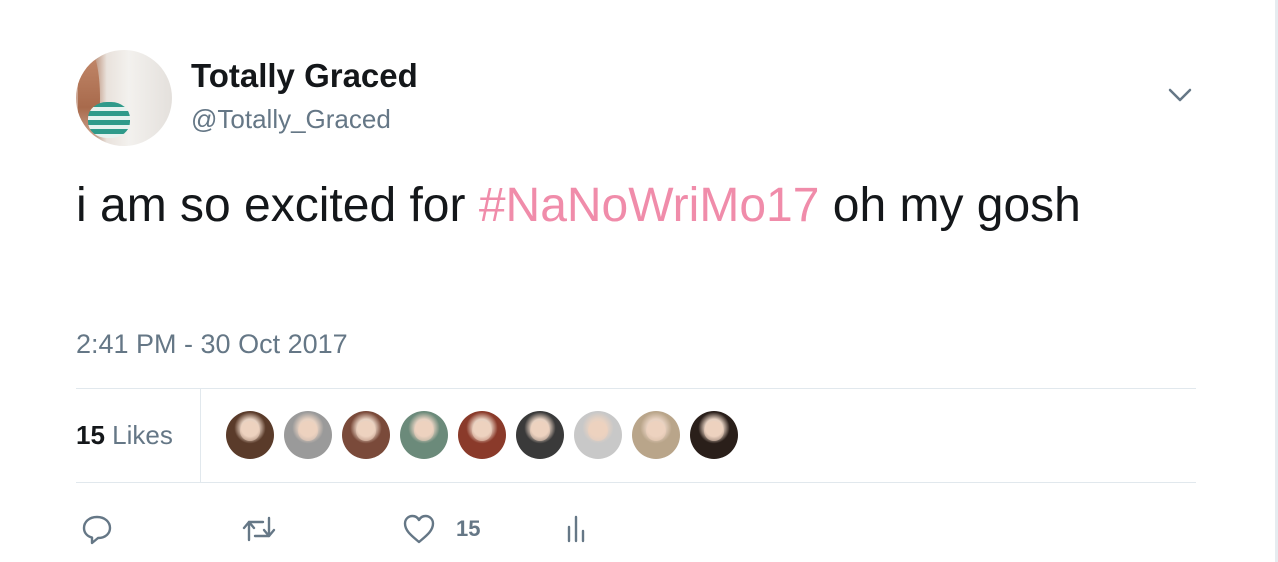 This screenshot has height=562, width=1278. I want to click on likes-count: 15, so click(90, 435).